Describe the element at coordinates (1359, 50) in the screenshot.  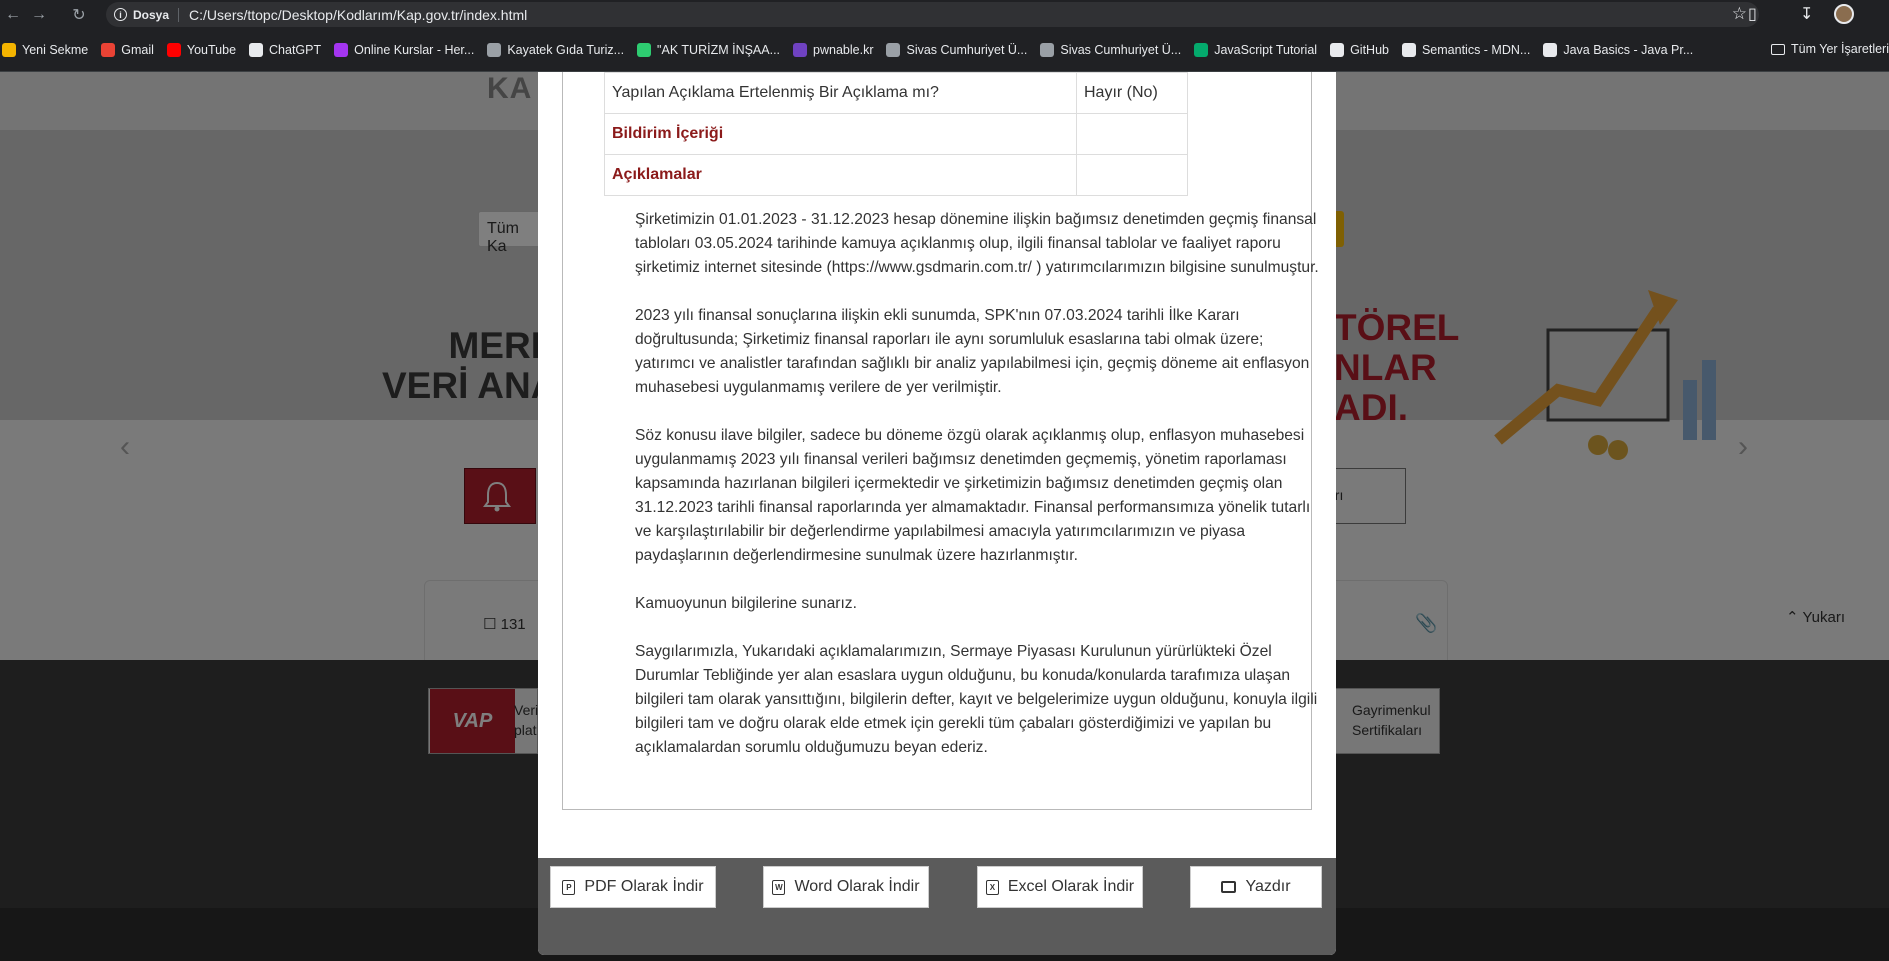
I see `bookmark-item: GitHub` at that location.